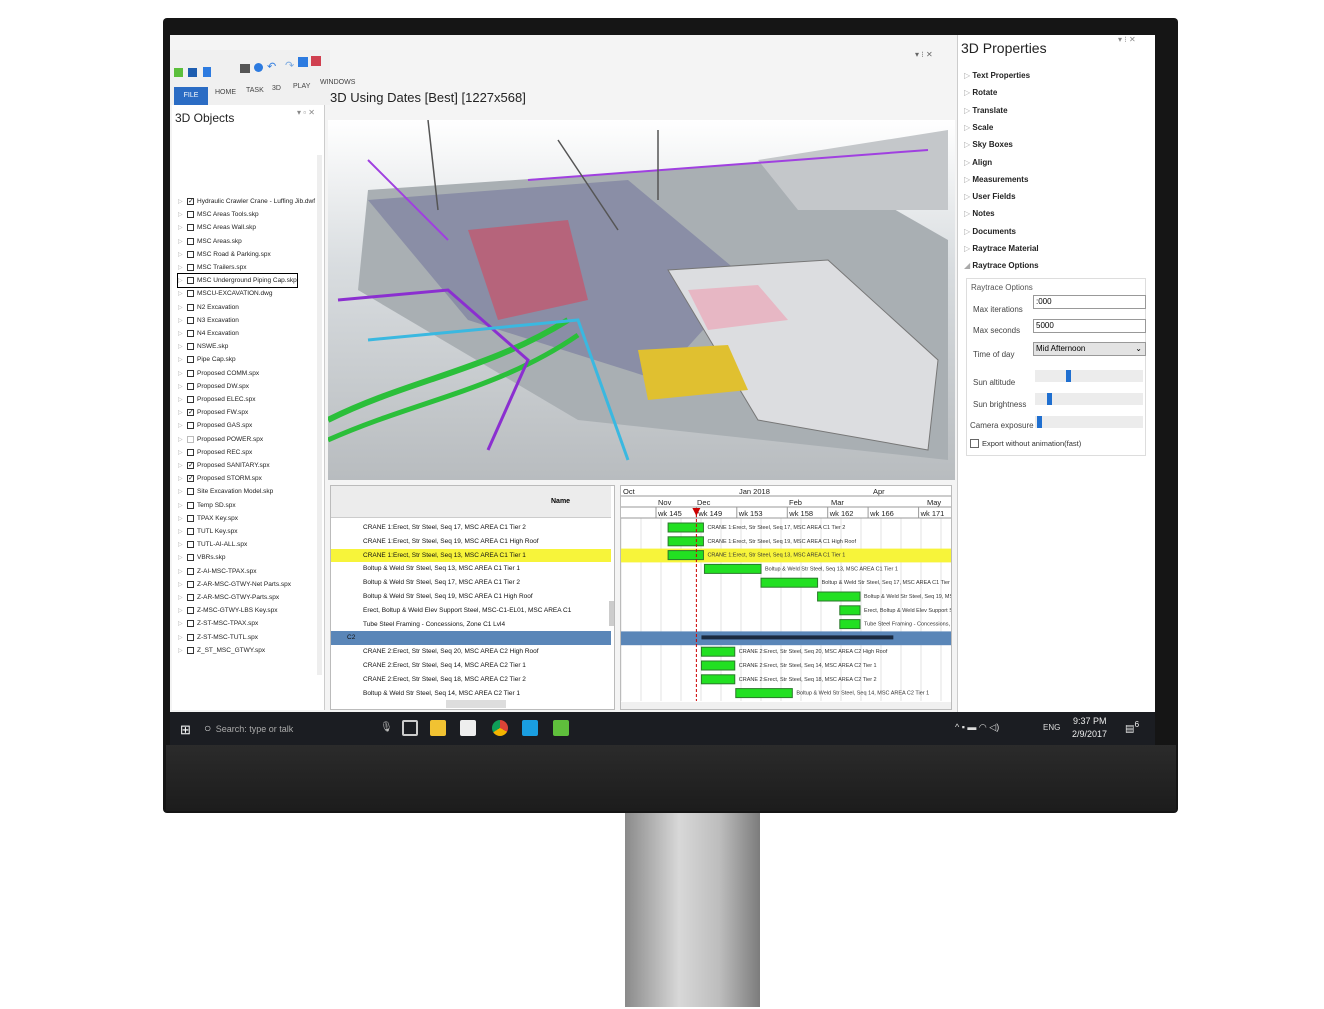  I want to click on save-icon, so click(207, 72).